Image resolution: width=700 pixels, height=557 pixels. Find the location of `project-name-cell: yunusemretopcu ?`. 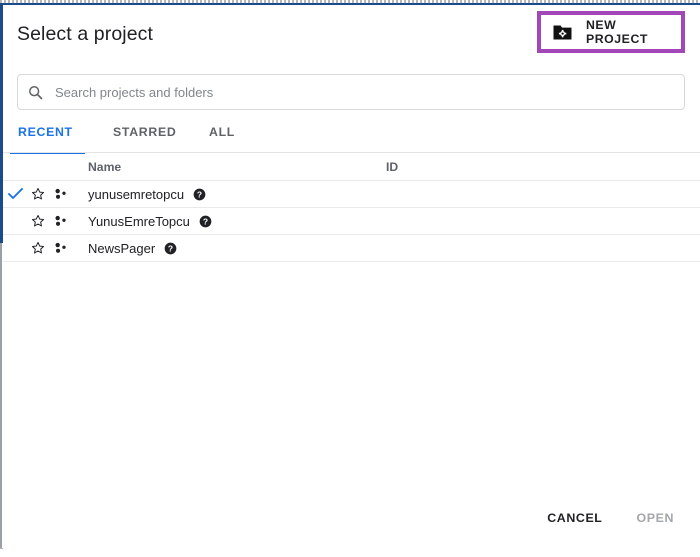

project-name-cell: yunusemretopcu ? is located at coordinates (222, 194).